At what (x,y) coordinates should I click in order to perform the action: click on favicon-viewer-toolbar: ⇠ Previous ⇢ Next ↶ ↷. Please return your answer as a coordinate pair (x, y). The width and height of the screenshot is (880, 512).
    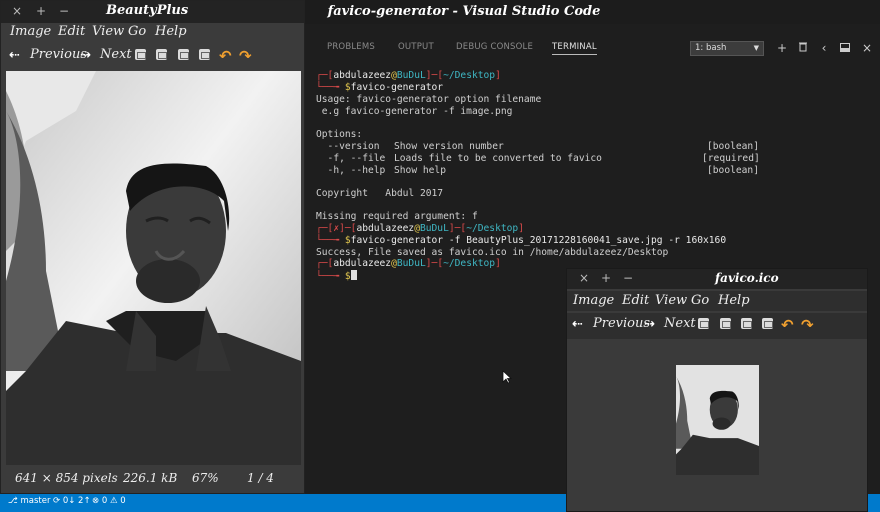
    Looking at the image, I should click on (717, 326).